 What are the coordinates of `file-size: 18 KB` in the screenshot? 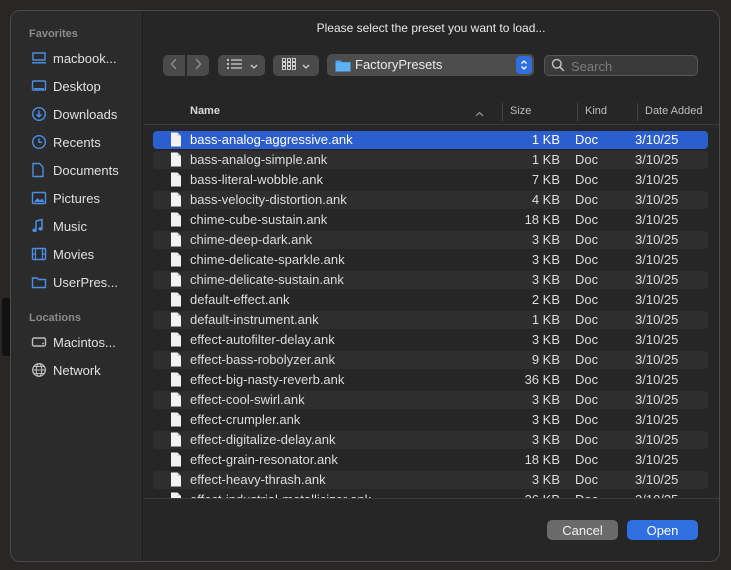 It's located at (542, 459).